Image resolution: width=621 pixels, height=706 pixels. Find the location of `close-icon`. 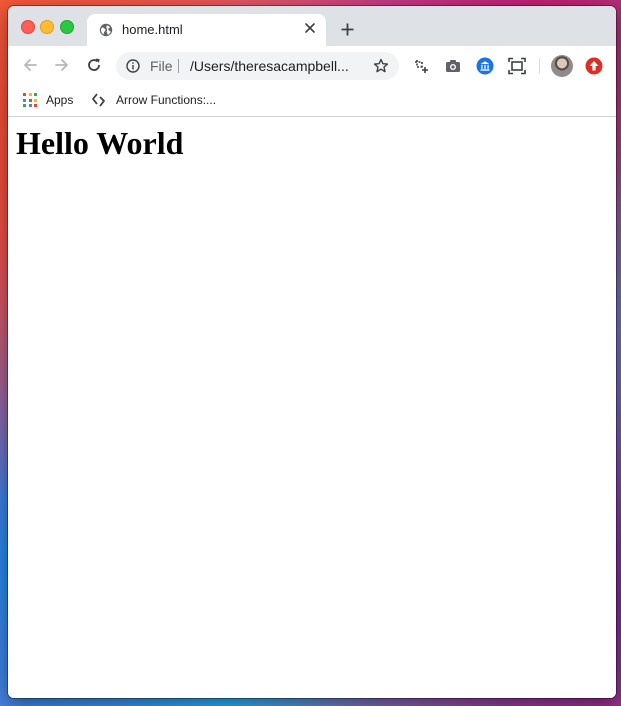

close-icon is located at coordinates (310, 28).